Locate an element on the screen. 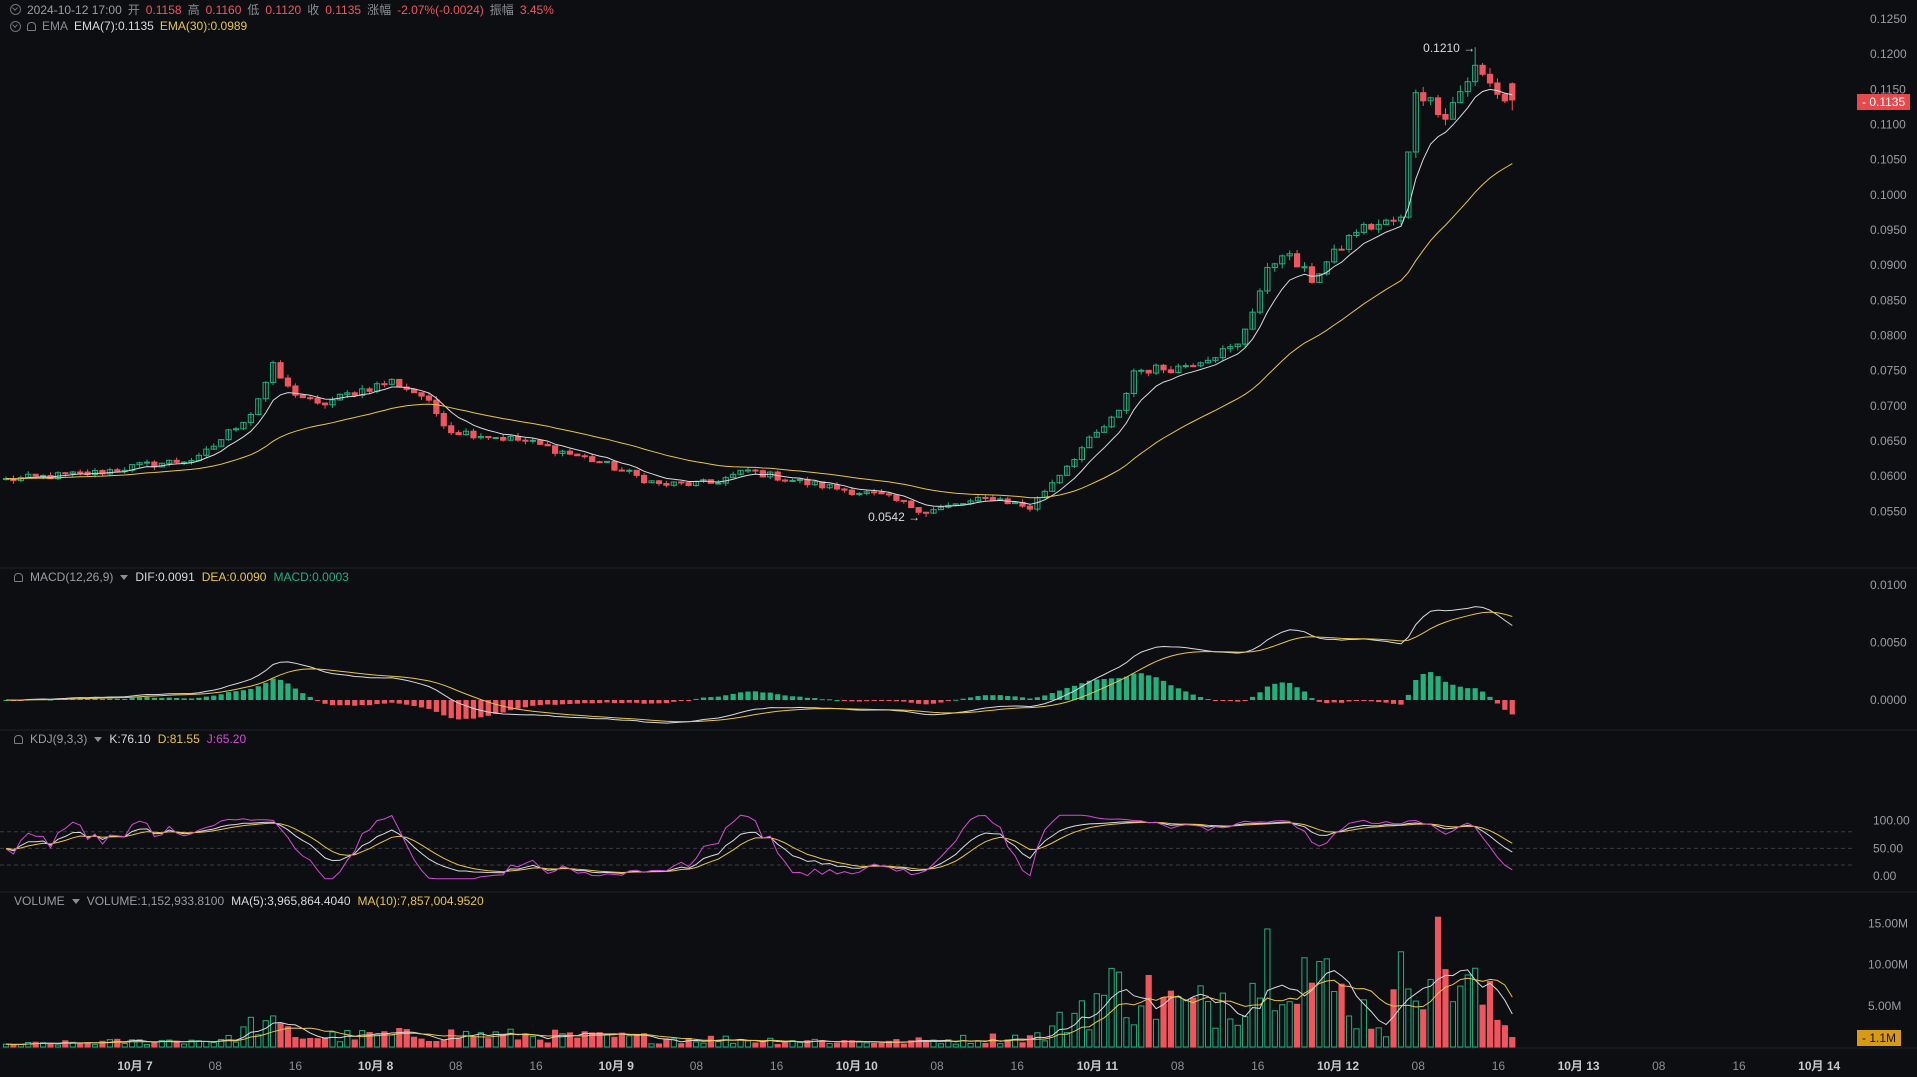  high-annotation: 0.1210 → is located at coordinates (1449, 48).